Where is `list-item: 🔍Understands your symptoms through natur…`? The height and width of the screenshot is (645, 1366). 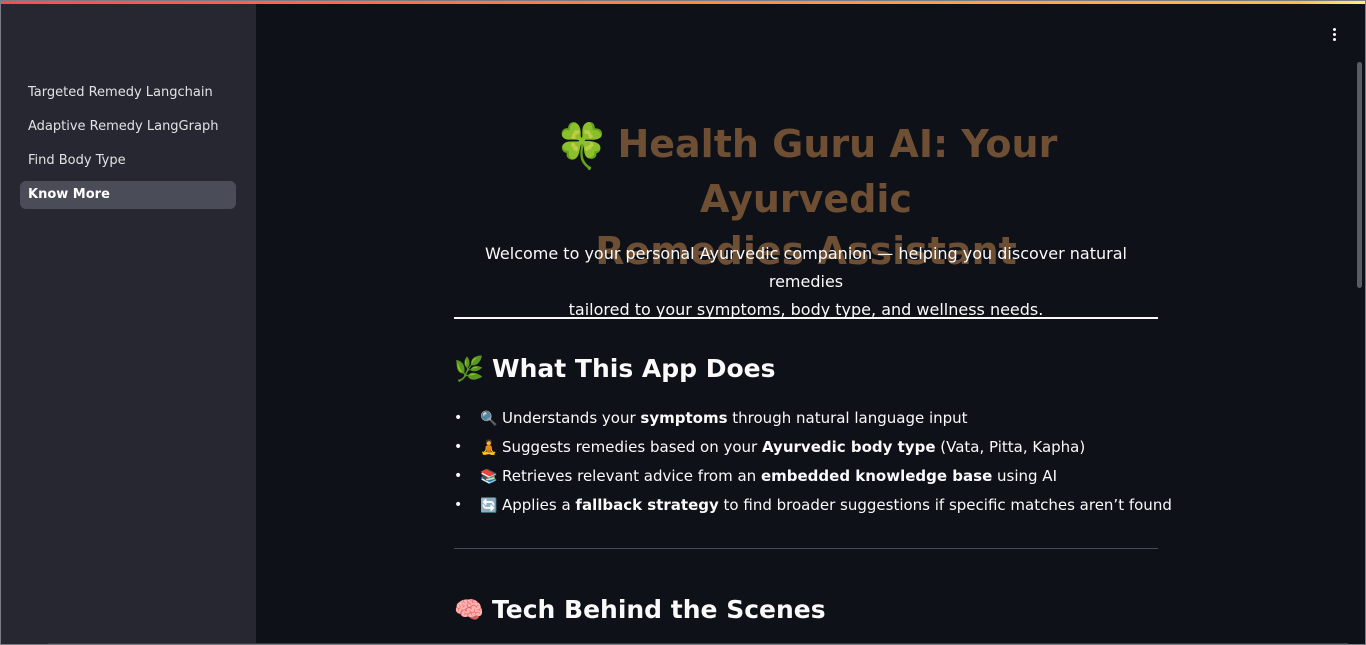
list-item: 🔍Understands your symptoms through natur… is located at coordinates (806, 418).